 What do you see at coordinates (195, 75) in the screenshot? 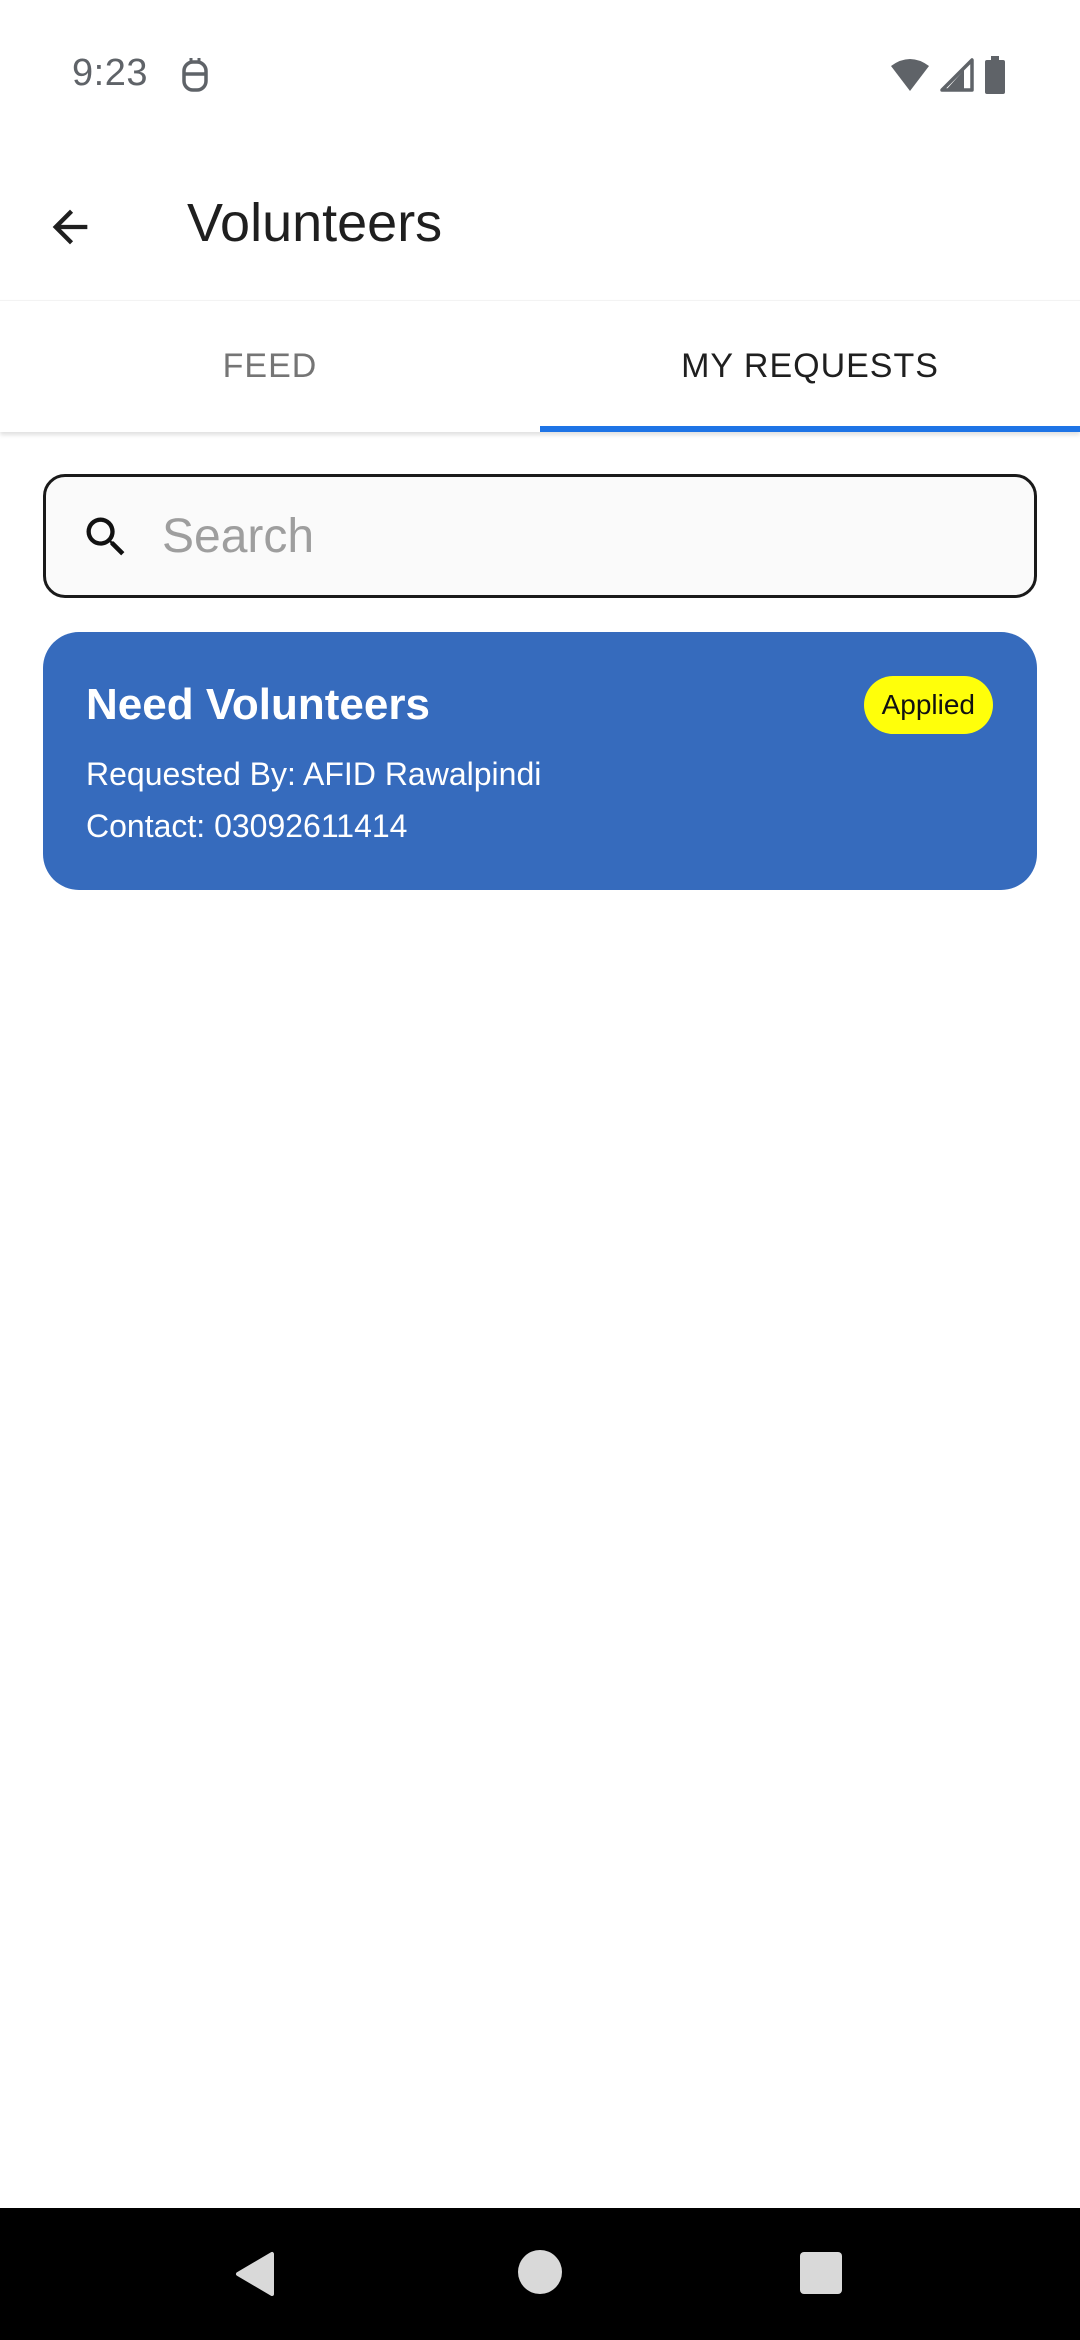
I see `robot-icon` at bounding box center [195, 75].